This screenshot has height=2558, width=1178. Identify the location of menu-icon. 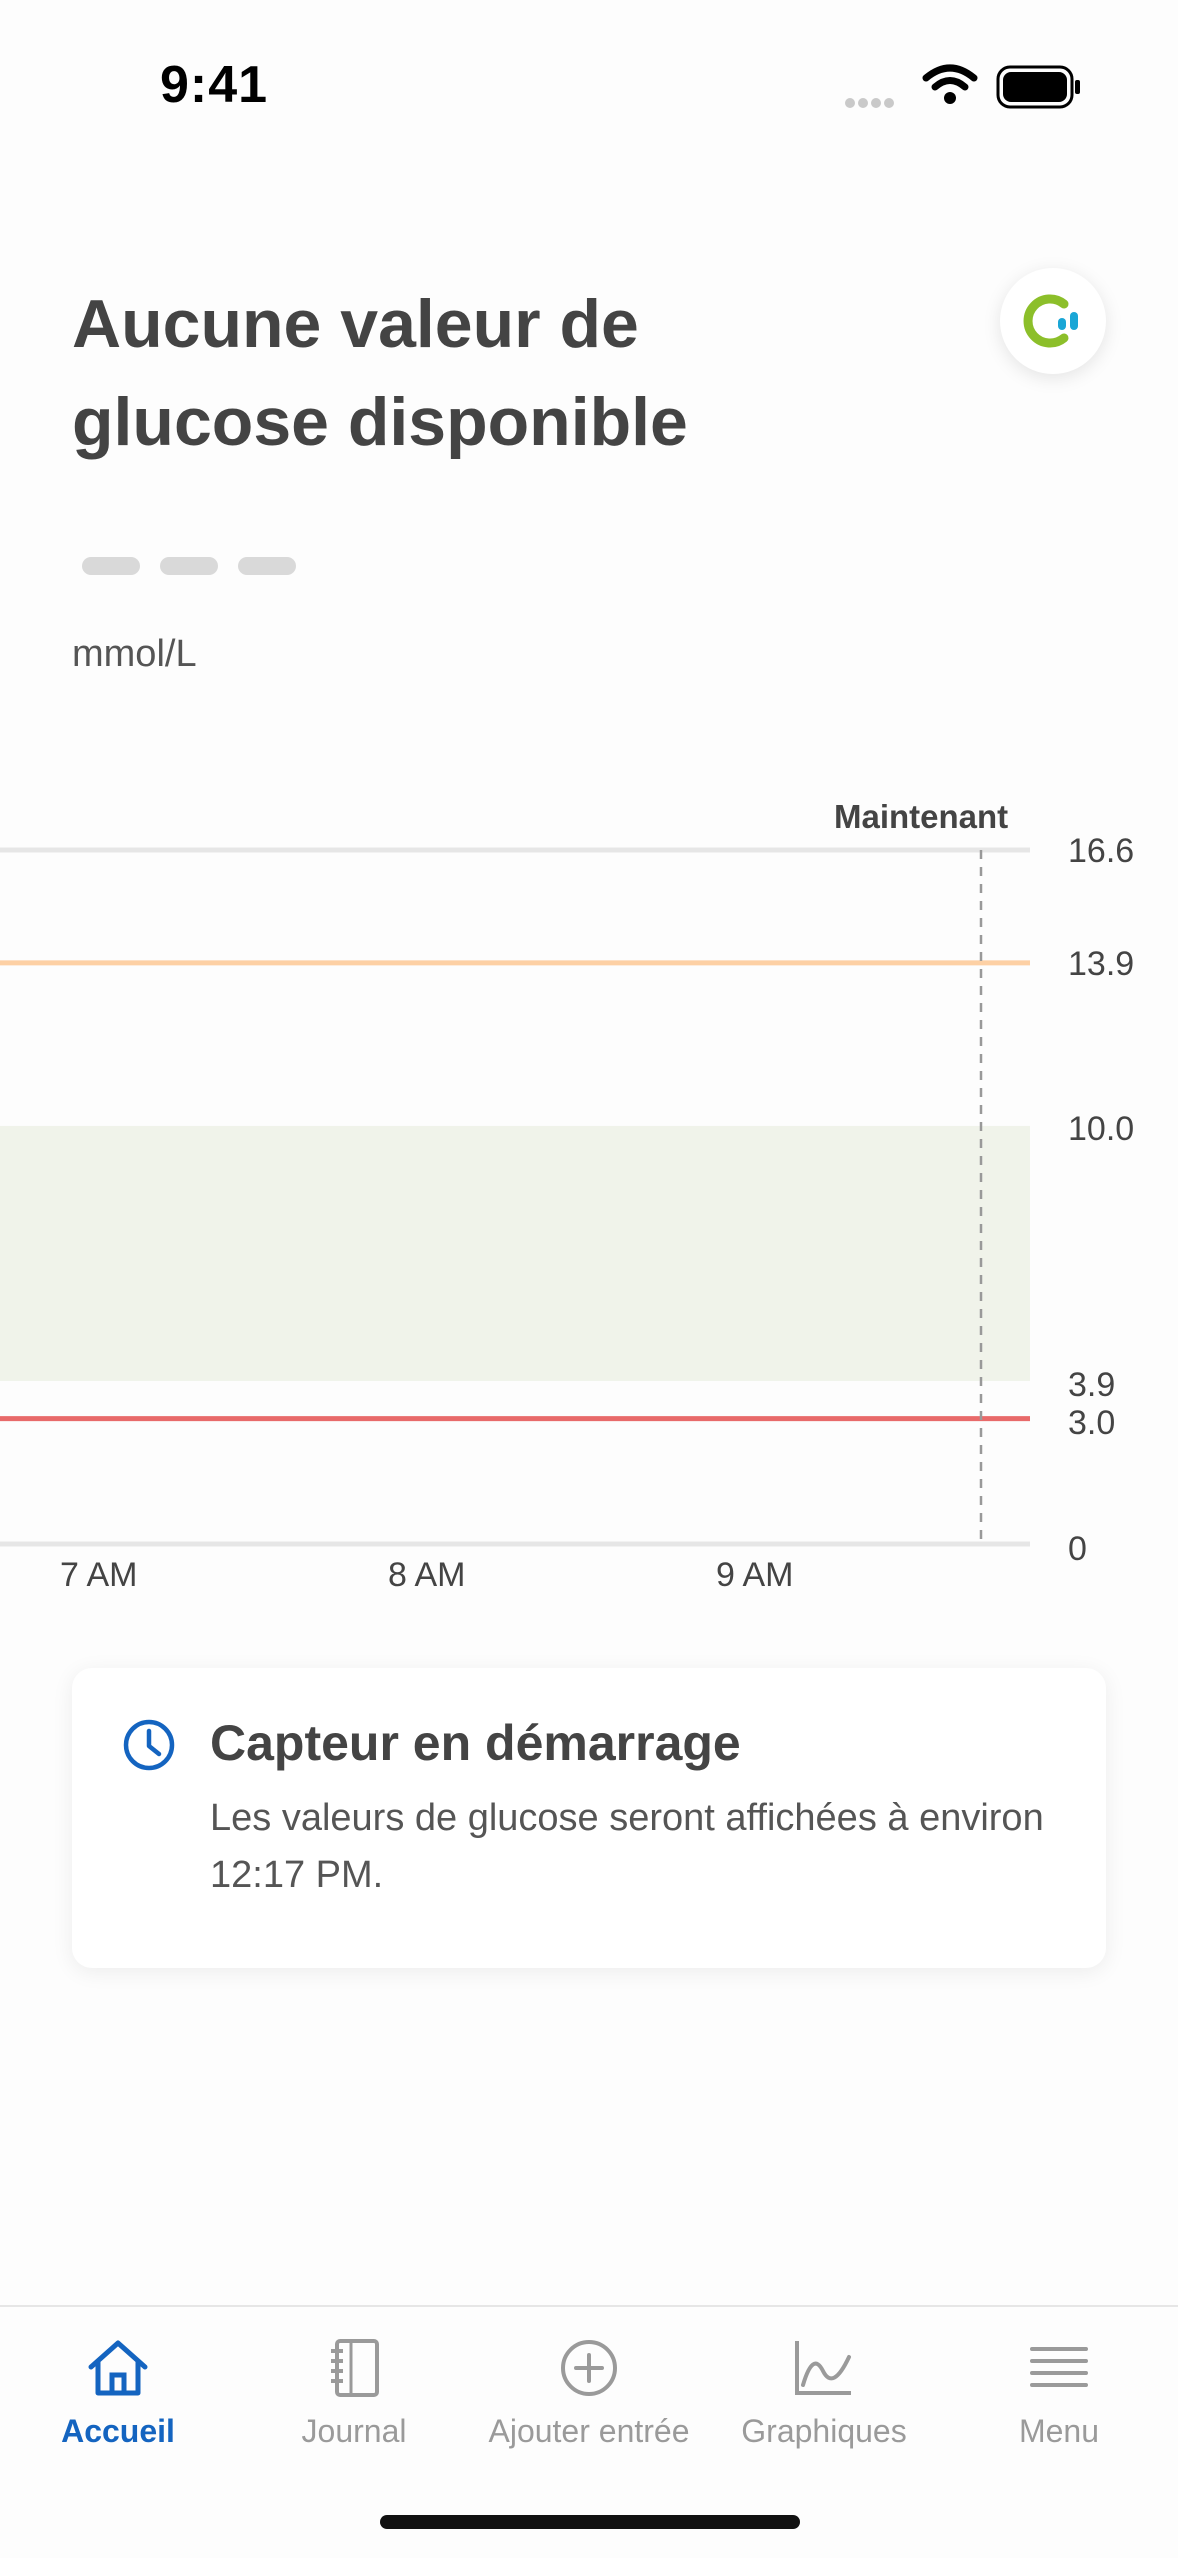
(1059, 2367).